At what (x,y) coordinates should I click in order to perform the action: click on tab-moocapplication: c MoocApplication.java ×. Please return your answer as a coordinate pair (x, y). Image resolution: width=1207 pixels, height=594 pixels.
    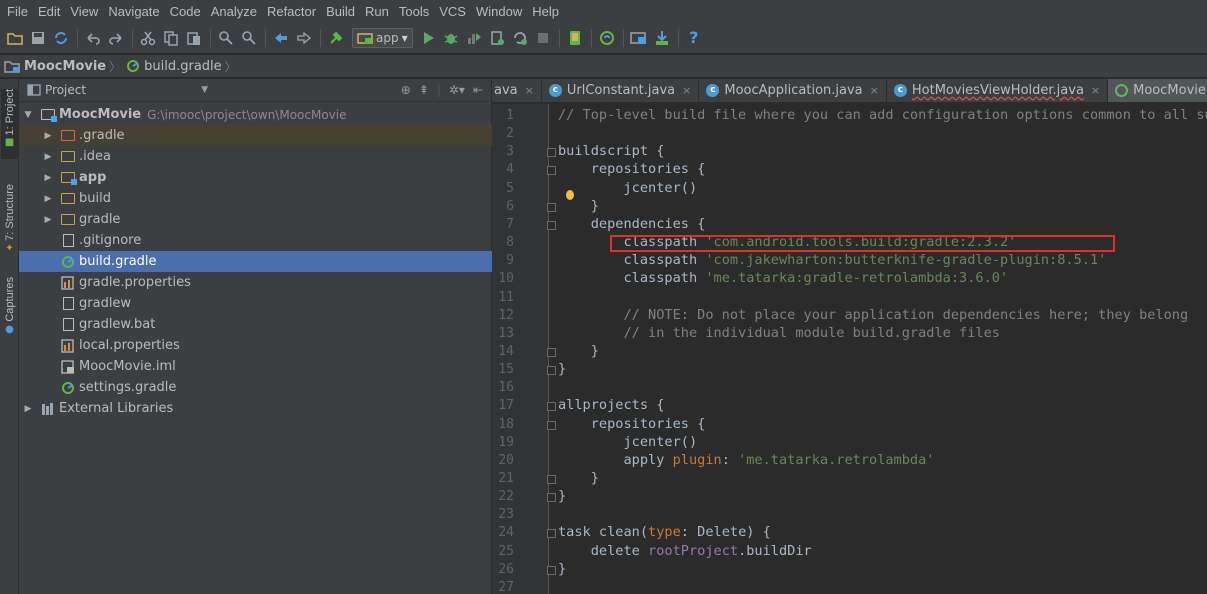
    Looking at the image, I should click on (793, 90).